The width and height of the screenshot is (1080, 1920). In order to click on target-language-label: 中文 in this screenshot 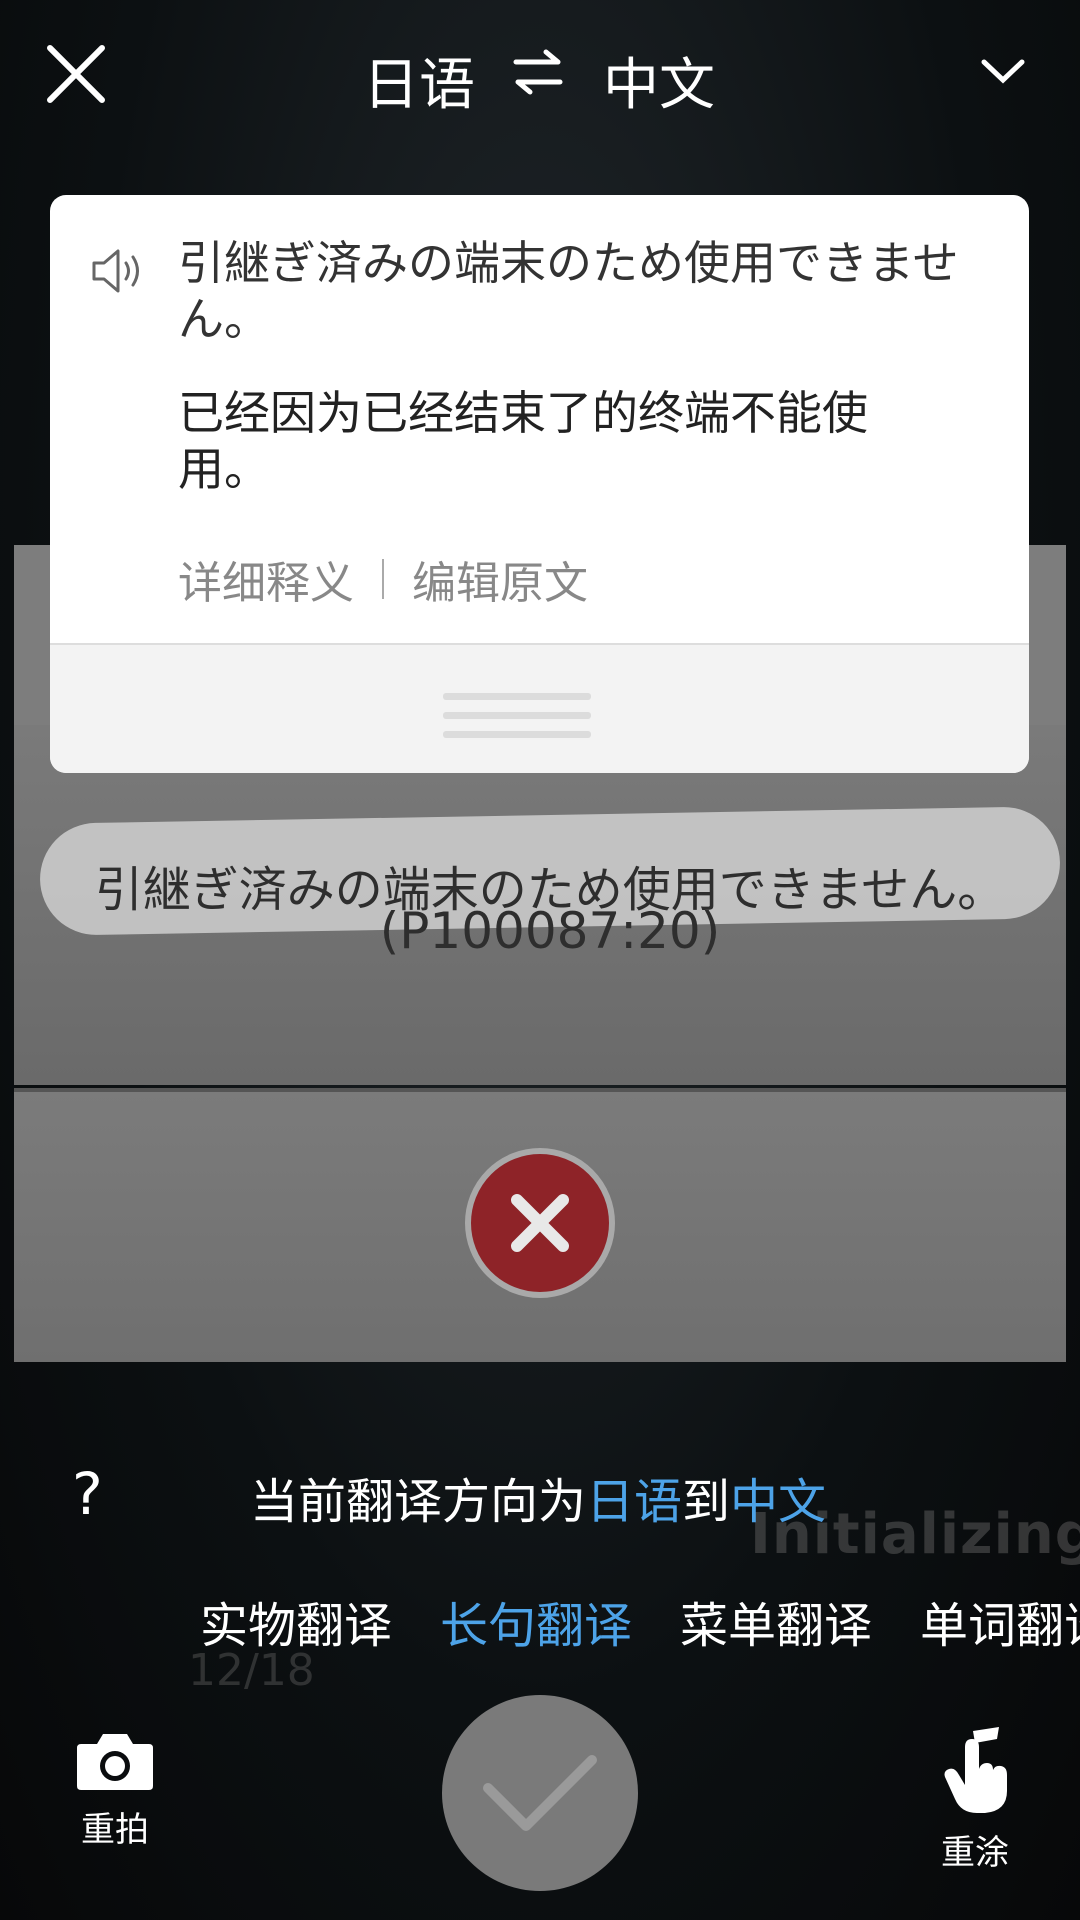, I will do `click(659, 80)`.